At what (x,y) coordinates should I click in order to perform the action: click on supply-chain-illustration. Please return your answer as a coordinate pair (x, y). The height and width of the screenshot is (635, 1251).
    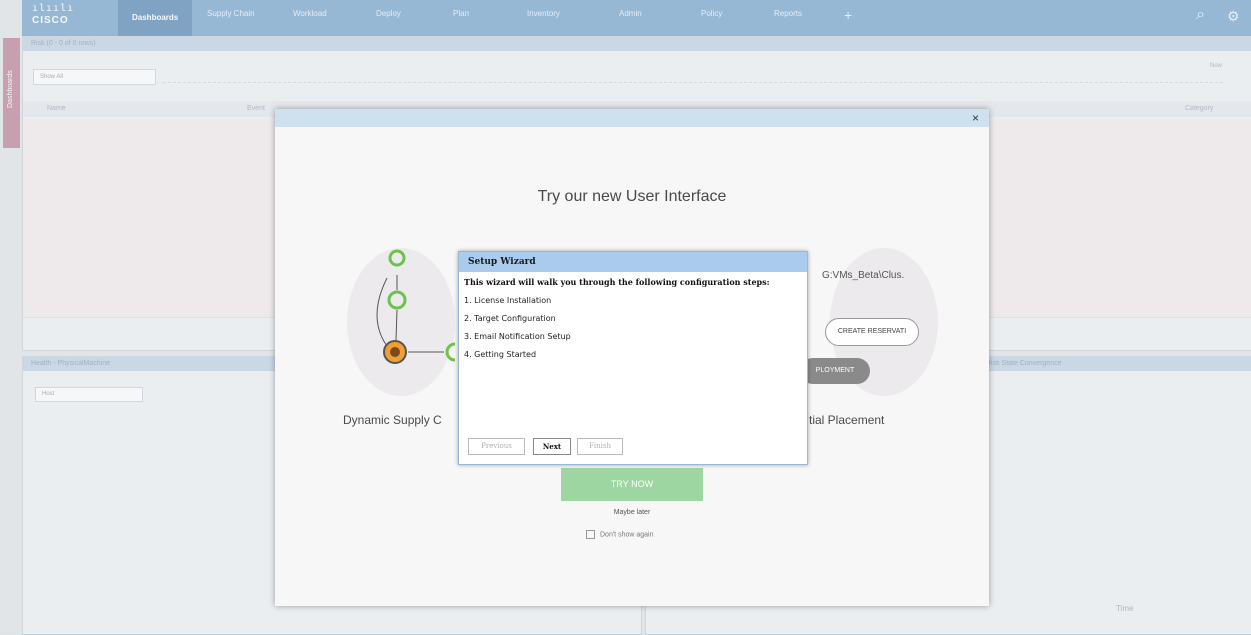
    Looking at the image, I should click on (406, 322).